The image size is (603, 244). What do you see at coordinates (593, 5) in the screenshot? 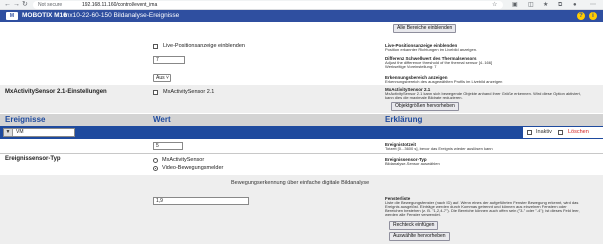
I see `more-icon: ⋯` at bounding box center [593, 5].